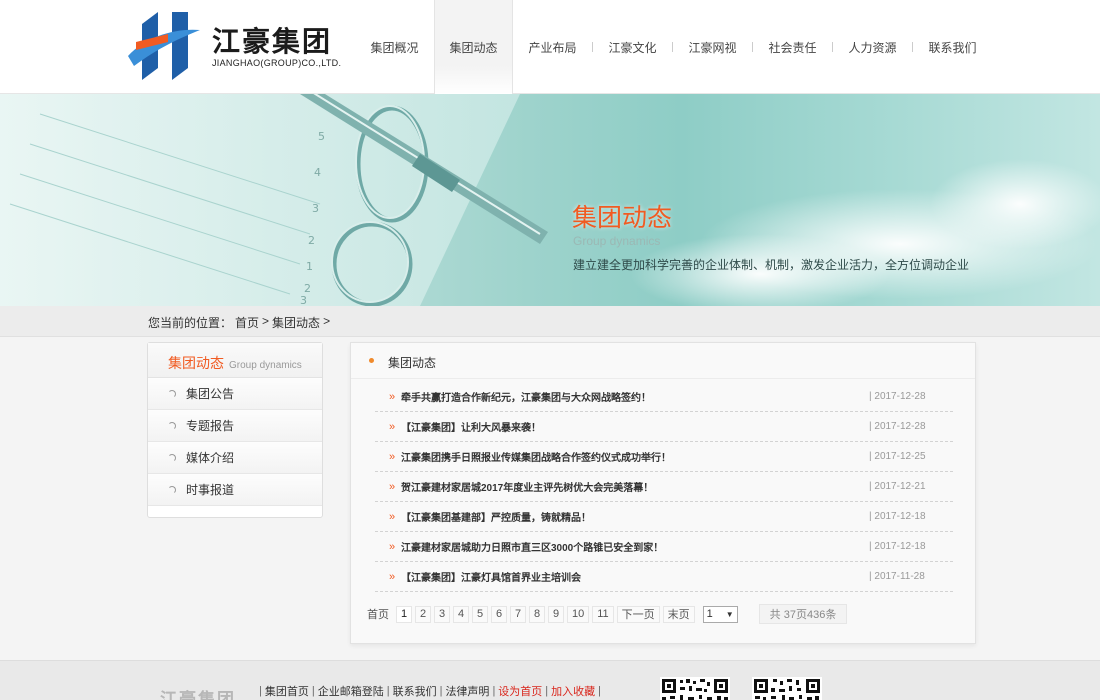  Describe the element at coordinates (771, 265) in the screenshot. I see `banner-description: 建立建全更加科学完善的企业体制、机制，激发企业活力，全方位调动企业` at that location.